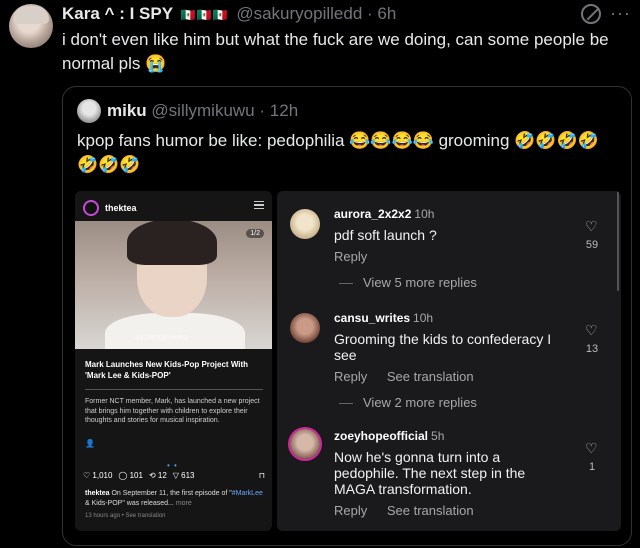  I want to click on view-more-replies: View 2 more replies, so click(420, 402).